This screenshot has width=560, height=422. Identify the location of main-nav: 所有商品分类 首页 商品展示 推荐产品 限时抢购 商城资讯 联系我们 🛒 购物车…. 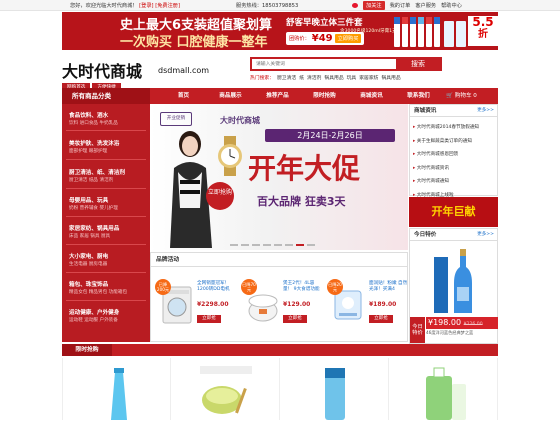
(280, 96).